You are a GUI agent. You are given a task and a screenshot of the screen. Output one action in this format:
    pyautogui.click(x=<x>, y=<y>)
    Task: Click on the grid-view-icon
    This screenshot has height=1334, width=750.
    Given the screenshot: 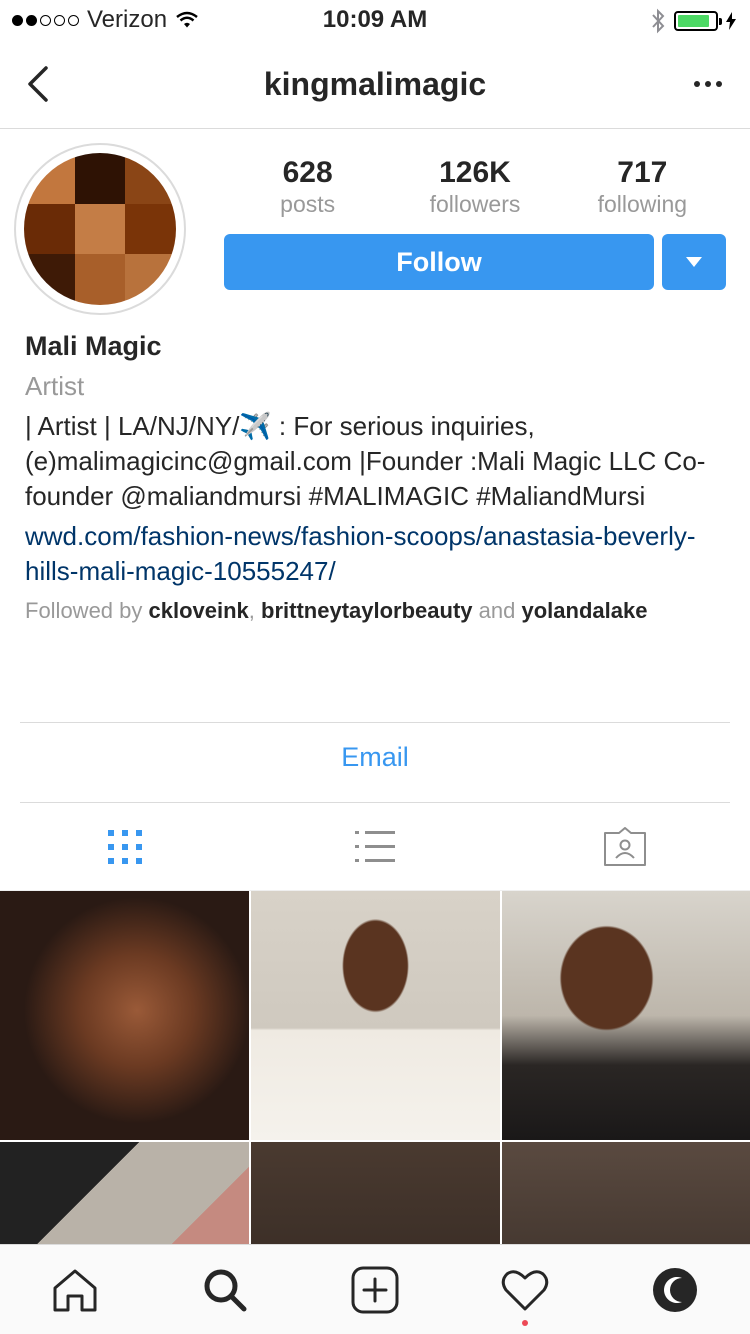 What is the action you would take?
    pyautogui.click(x=125, y=846)
    